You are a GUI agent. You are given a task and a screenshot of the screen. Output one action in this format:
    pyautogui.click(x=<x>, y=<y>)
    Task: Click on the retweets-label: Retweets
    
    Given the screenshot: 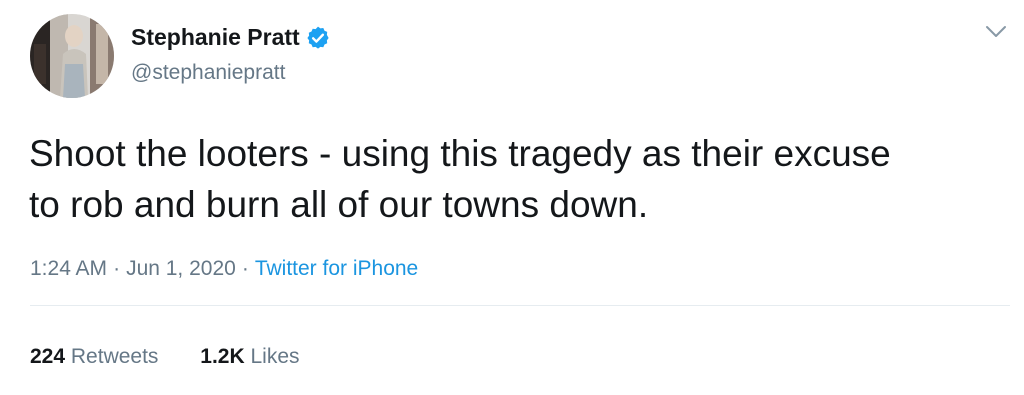 What is the action you would take?
    pyautogui.click(x=114, y=356)
    